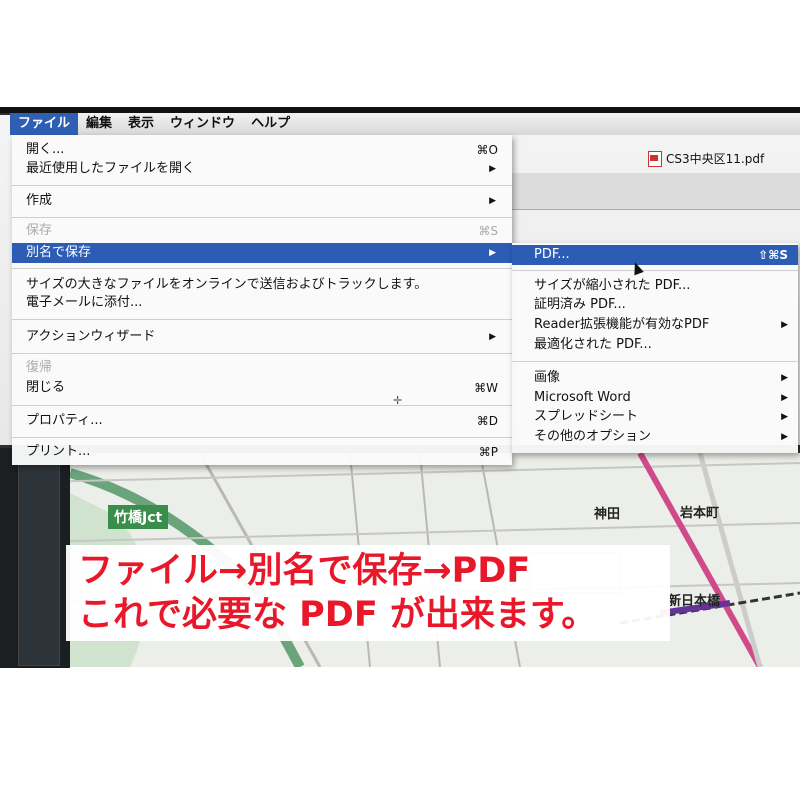  I want to click on menu-item-open-recent: 最近使用したファイルを開く ▶, so click(262, 169).